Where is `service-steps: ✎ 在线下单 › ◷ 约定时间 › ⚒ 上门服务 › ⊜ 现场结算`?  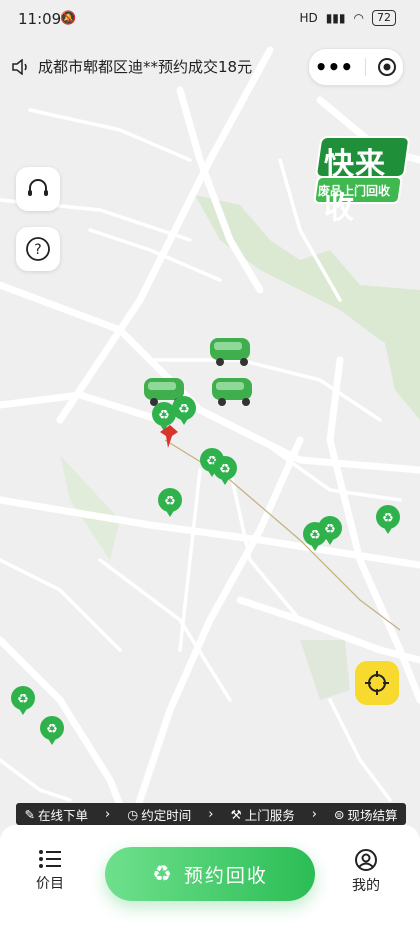
service-steps: ✎ 在线下单 › ◷ 约定时间 › ⚒ 上门服务 › ⊜ 现场结算 is located at coordinates (211, 814).